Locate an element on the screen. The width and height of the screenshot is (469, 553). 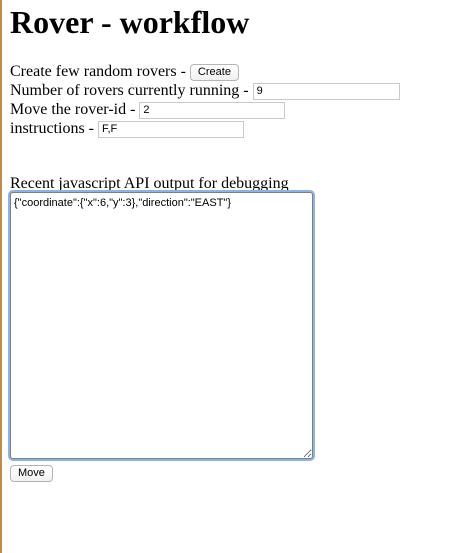
move-button: Move is located at coordinates (31, 473).